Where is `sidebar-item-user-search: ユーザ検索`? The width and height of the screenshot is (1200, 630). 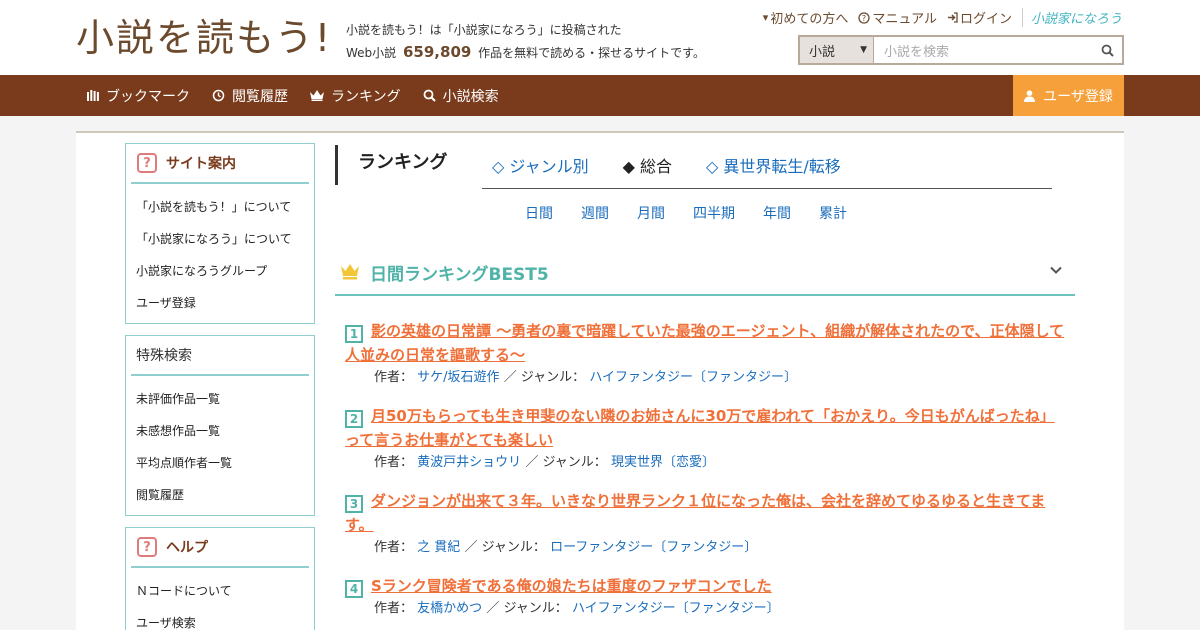 sidebar-item-user-search: ユーザ検索 is located at coordinates (225, 618).